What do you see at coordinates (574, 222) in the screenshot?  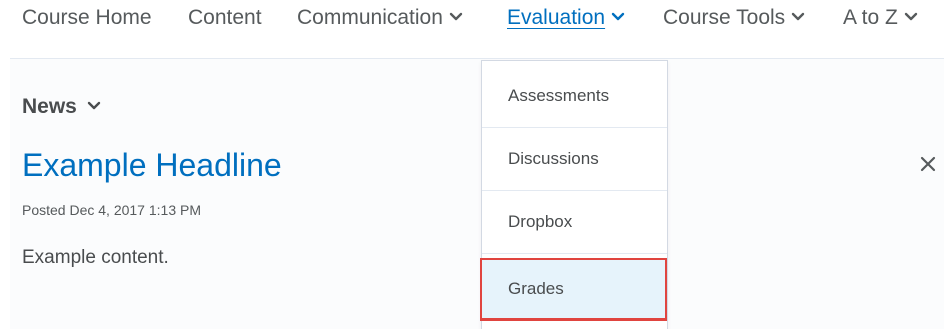 I see `menu-item-dropbox: Dropbox` at bounding box center [574, 222].